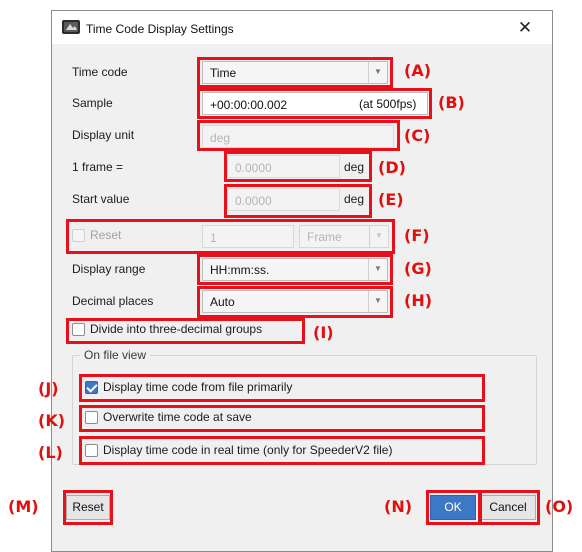 The height and width of the screenshot is (552, 582). I want to click on display-unit-label: Display unit, so click(103, 135).